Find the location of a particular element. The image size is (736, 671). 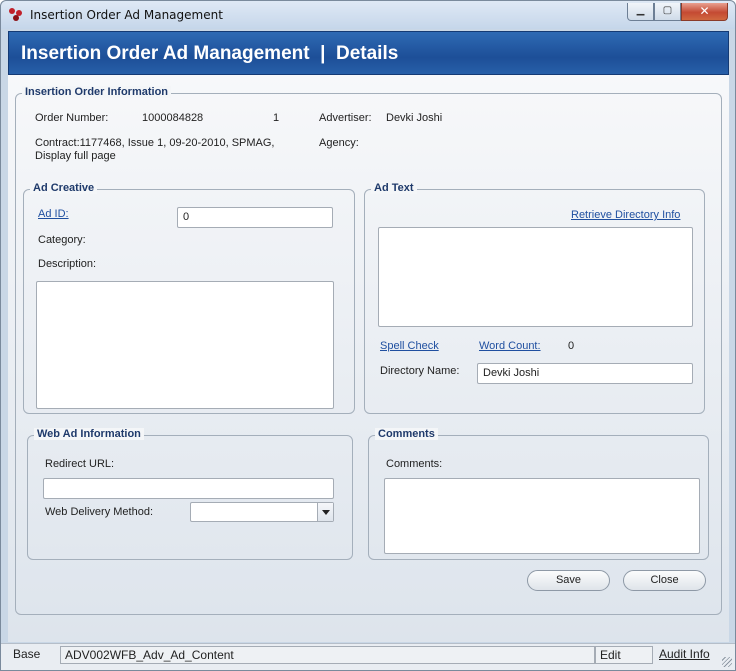

order-sequence-value: 1 is located at coordinates (276, 118).